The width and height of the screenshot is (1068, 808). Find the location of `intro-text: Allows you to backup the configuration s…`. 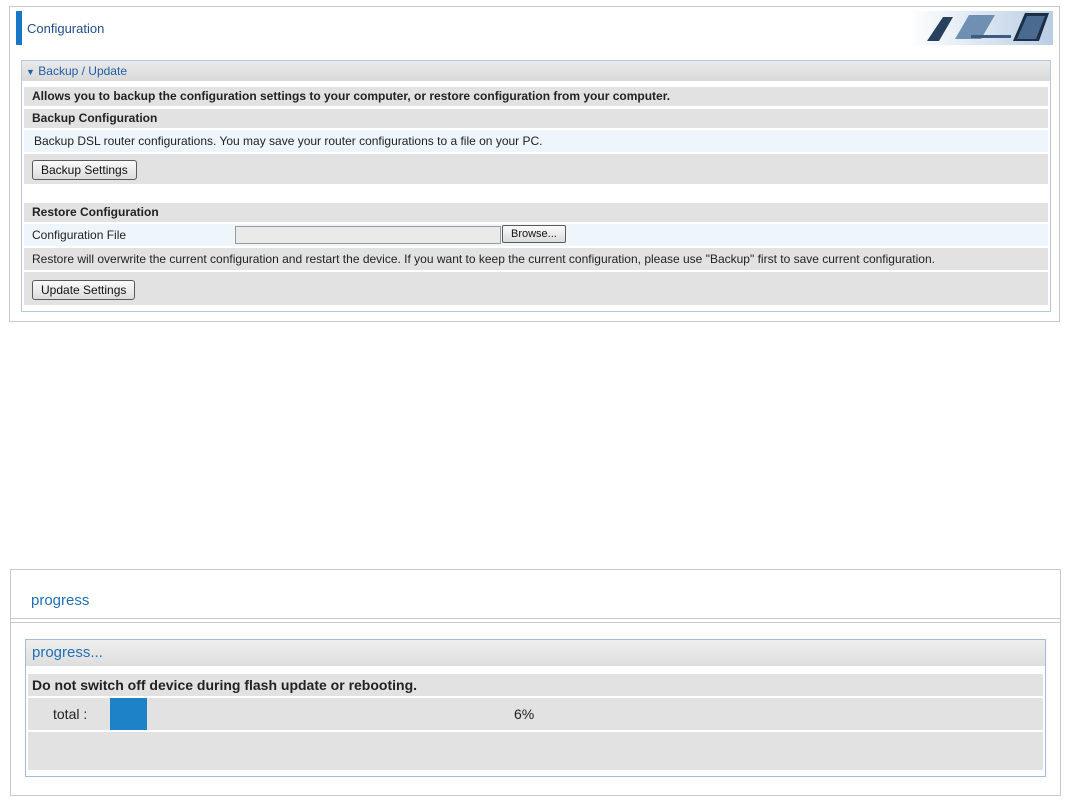

intro-text: Allows you to backup the configuration s… is located at coordinates (351, 96).